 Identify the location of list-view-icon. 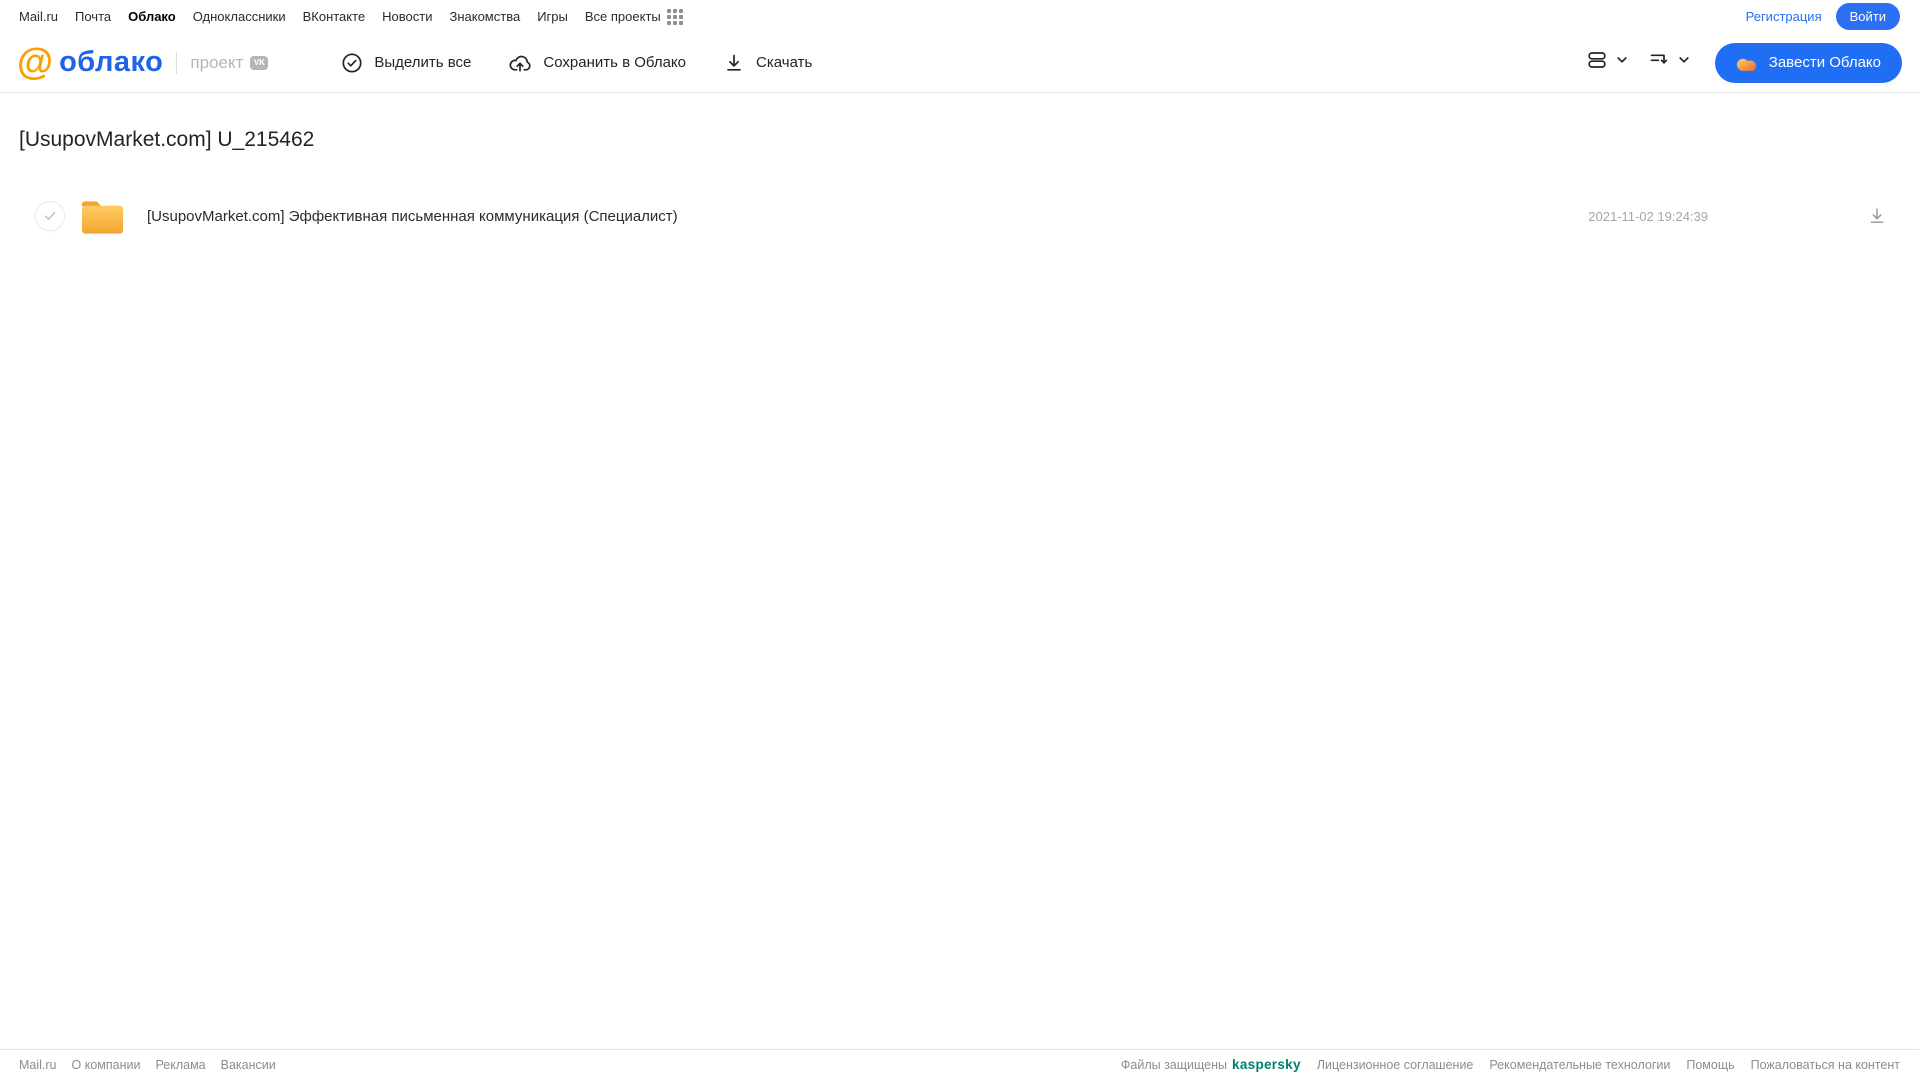
(1597, 62).